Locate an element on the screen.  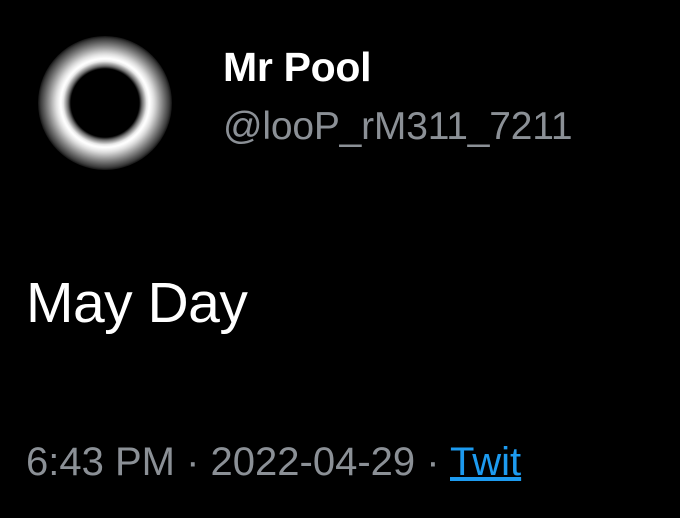
user-handle: @looP_rM311_7211 is located at coordinates (398, 127).